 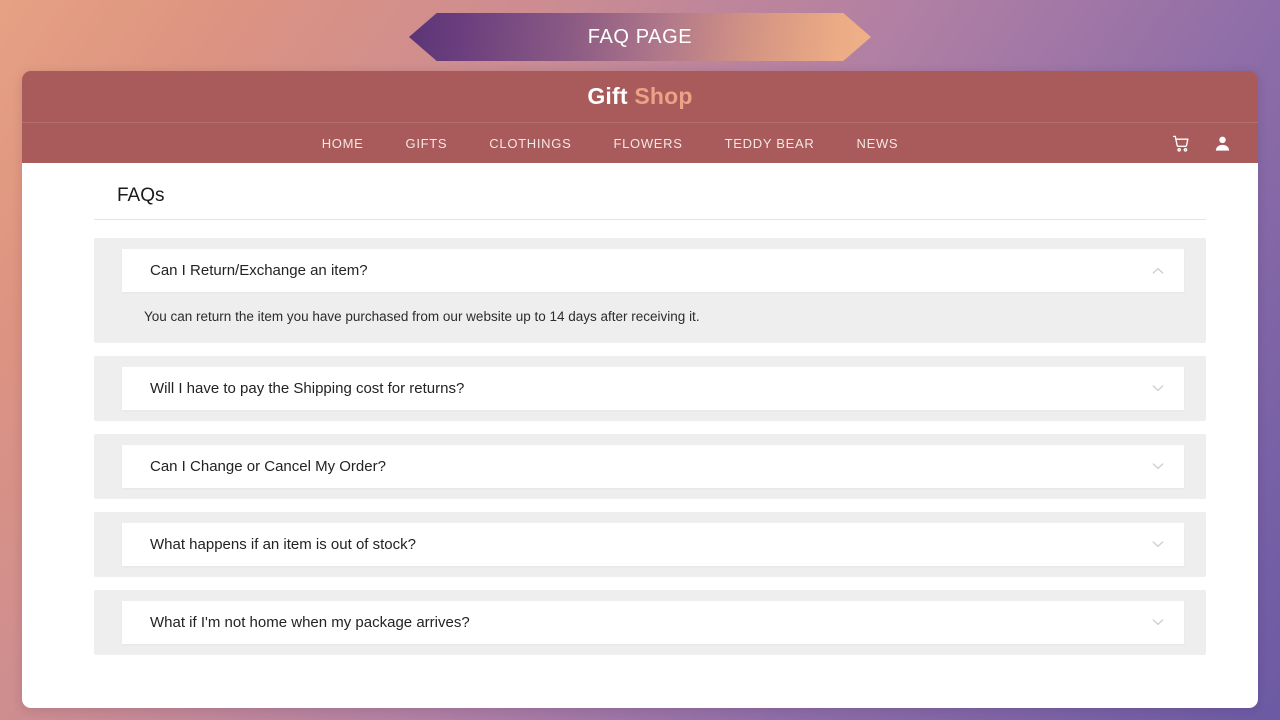 I want to click on site-logo: Gift Shop, so click(x=639, y=96).